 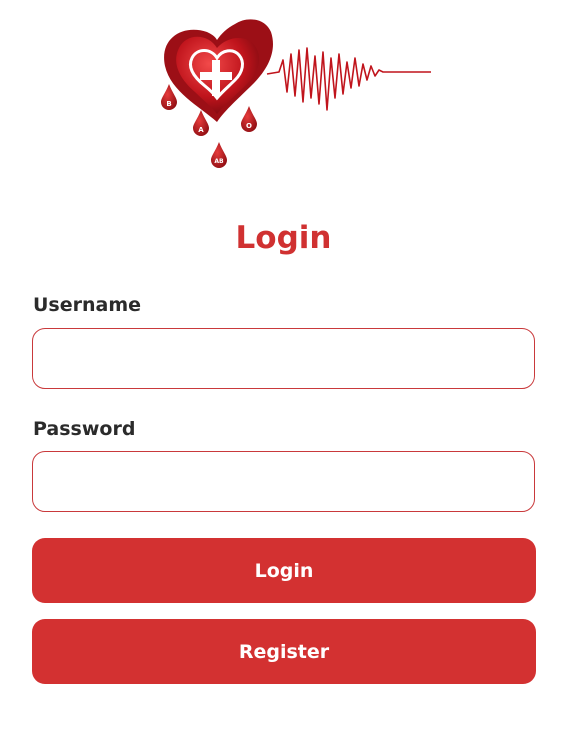 What do you see at coordinates (283, 358) in the screenshot?
I see `username-input` at bounding box center [283, 358].